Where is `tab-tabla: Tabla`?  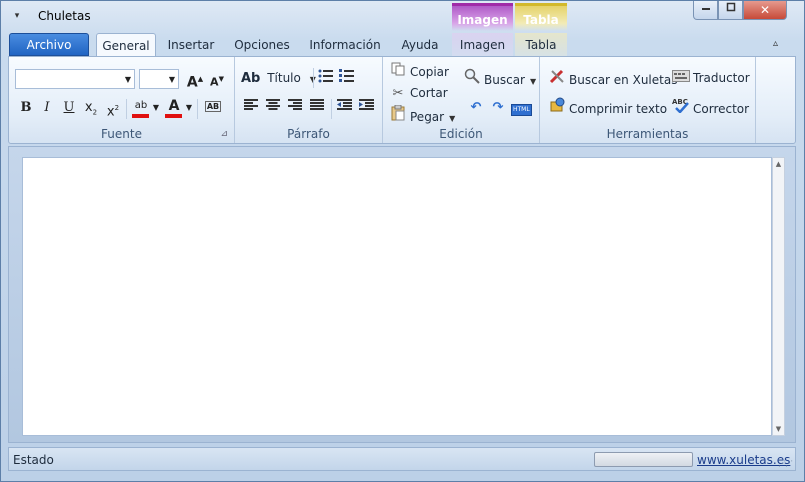 tab-tabla: Tabla is located at coordinates (541, 45).